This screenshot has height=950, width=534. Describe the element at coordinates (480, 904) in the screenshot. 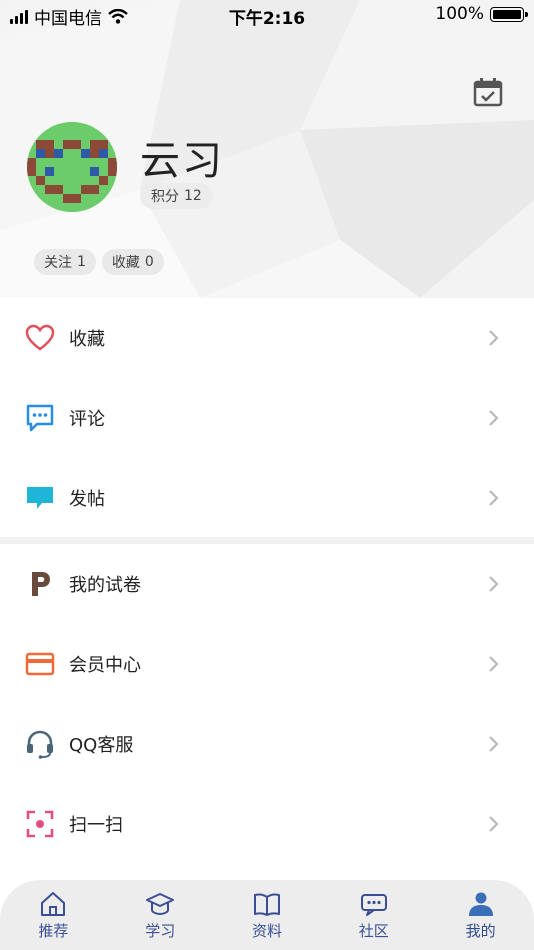

I see `user-icon` at that location.